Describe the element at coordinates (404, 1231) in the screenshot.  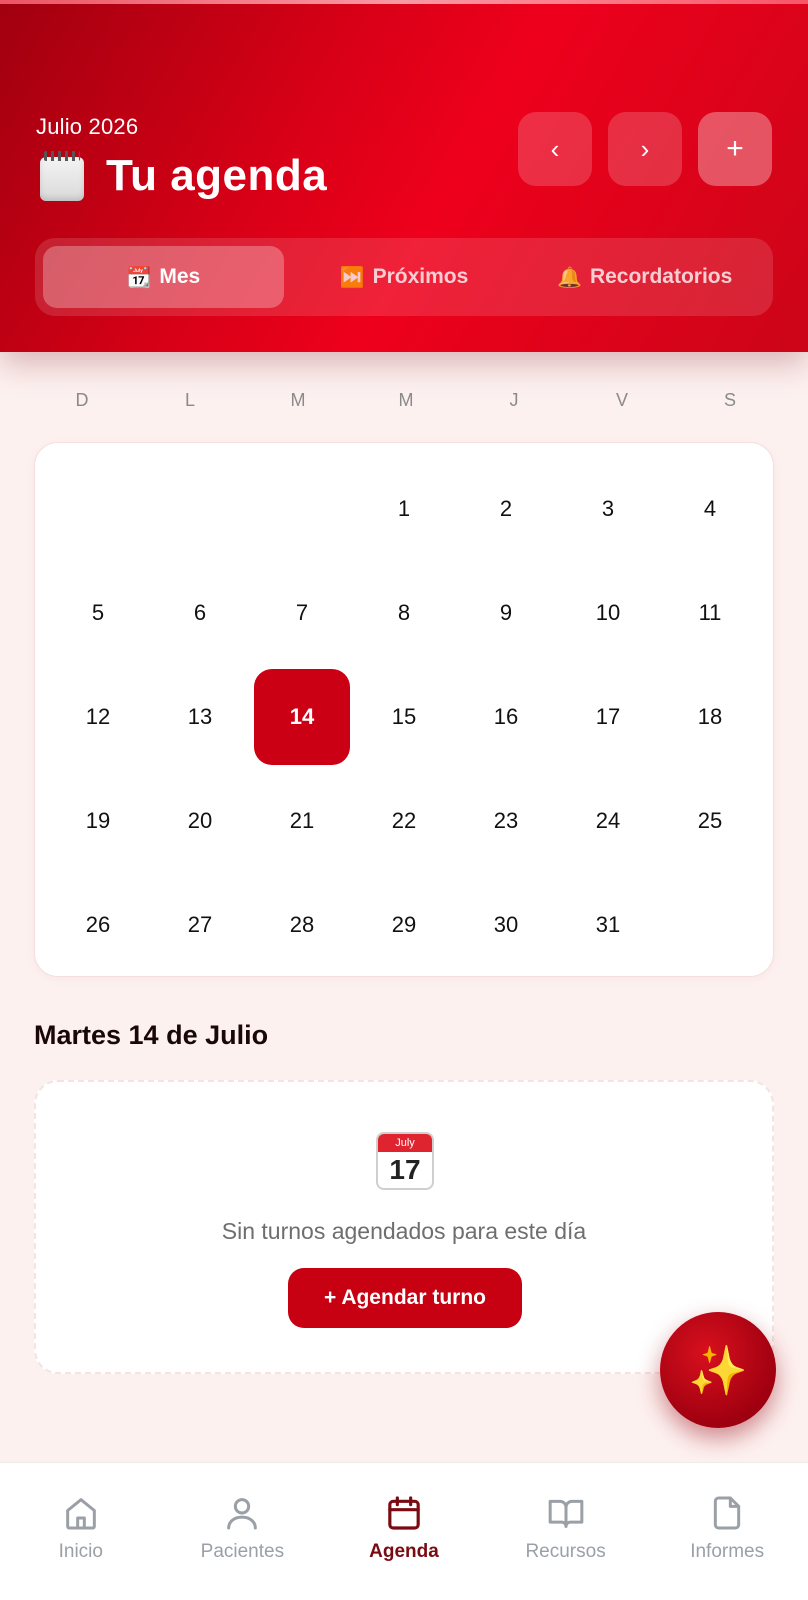
I see `empty-state-text: Sin turnos agendados para este día` at that location.